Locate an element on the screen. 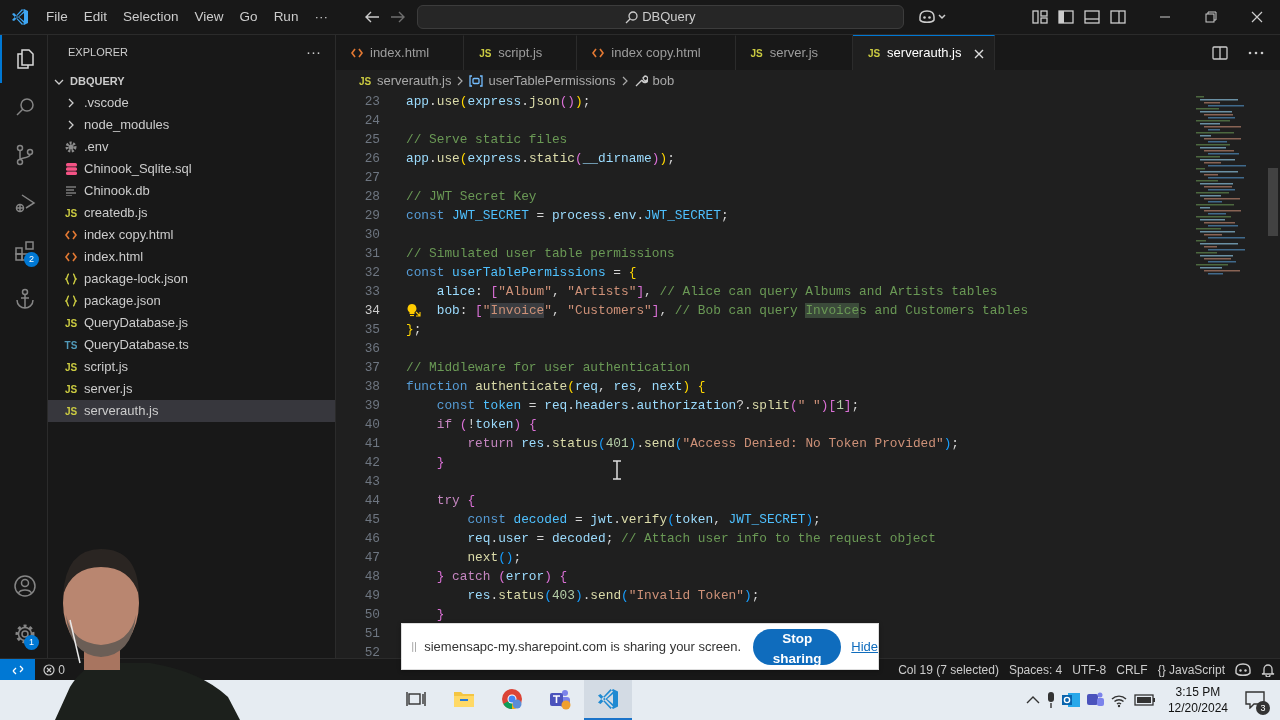 The image size is (1280, 720). status-item: Col 19 (7 selected) is located at coordinates (948, 669).